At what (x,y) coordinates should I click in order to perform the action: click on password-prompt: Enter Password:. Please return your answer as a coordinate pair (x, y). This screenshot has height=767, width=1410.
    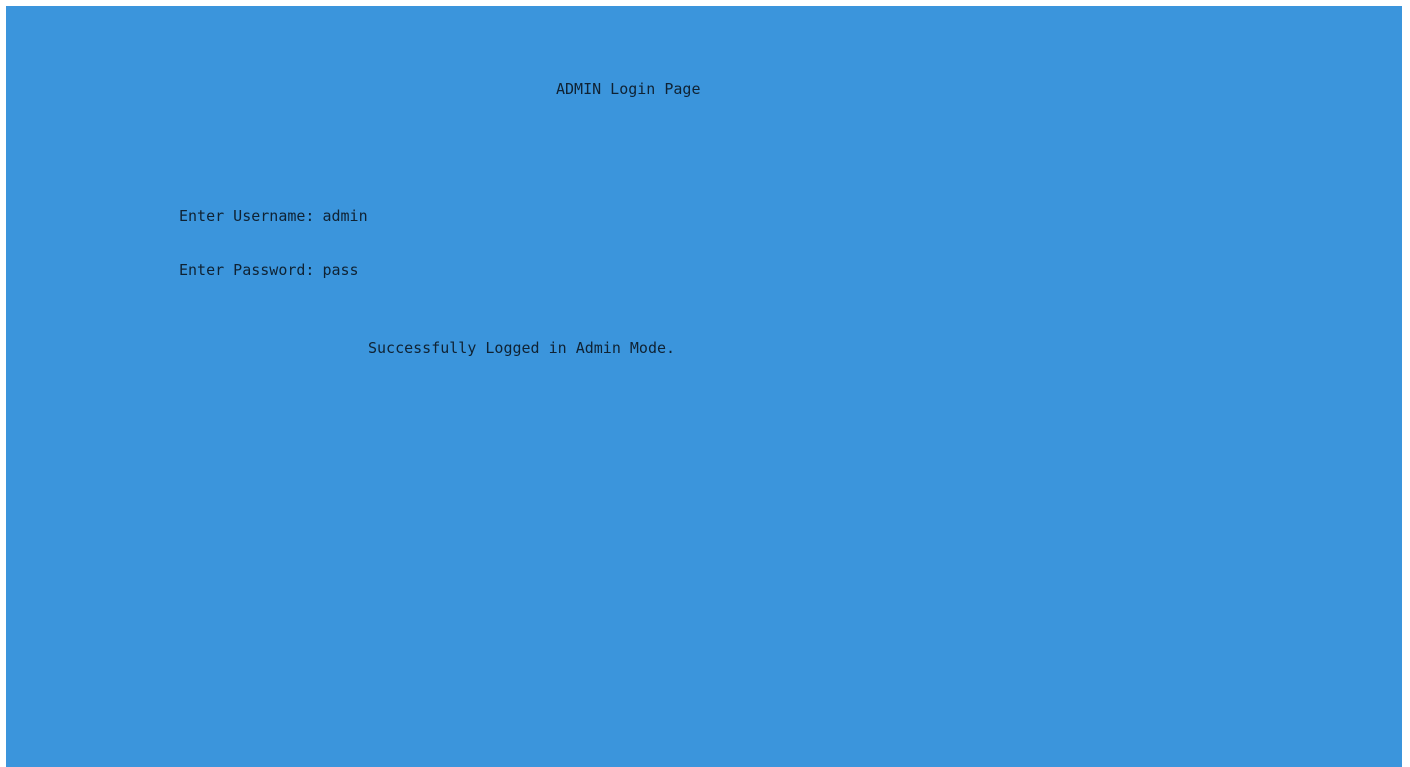
    Looking at the image, I should click on (247, 270).